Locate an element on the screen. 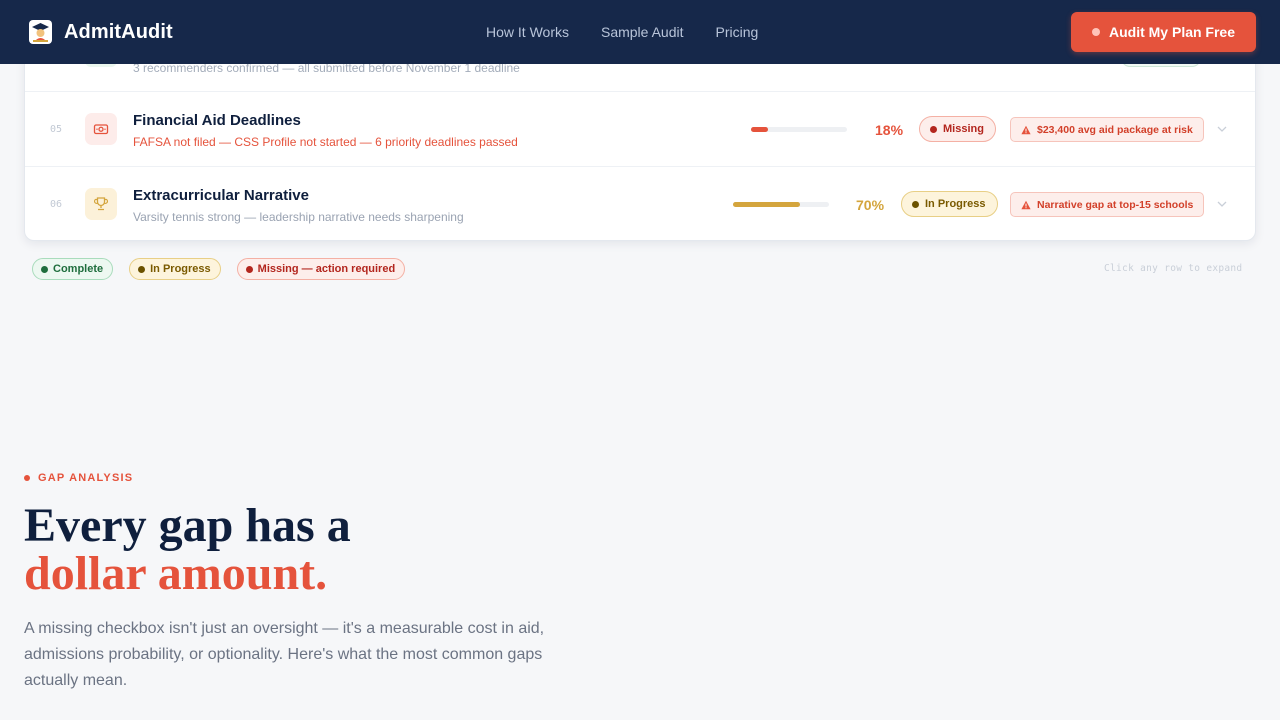  risk-label: $23,400 avg aid package at risk is located at coordinates (1115, 129).